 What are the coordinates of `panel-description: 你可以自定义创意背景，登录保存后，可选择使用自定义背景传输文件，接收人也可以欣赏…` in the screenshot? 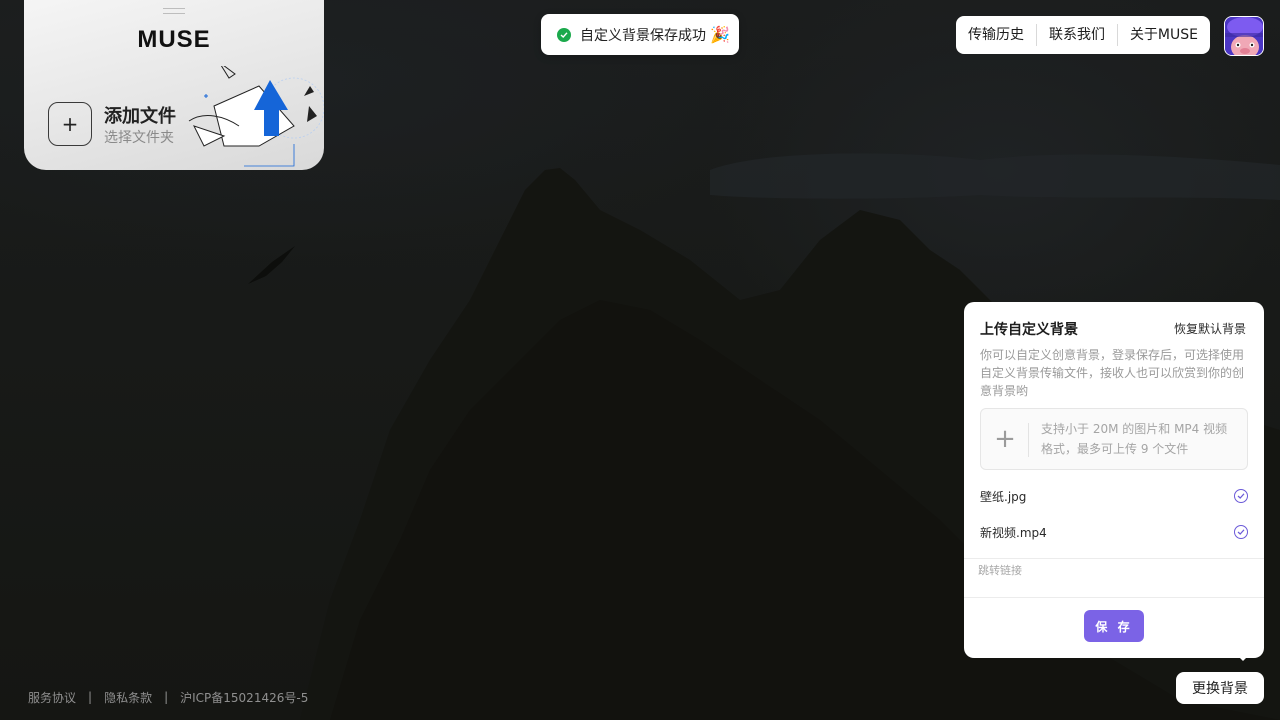 It's located at (1112, 373).